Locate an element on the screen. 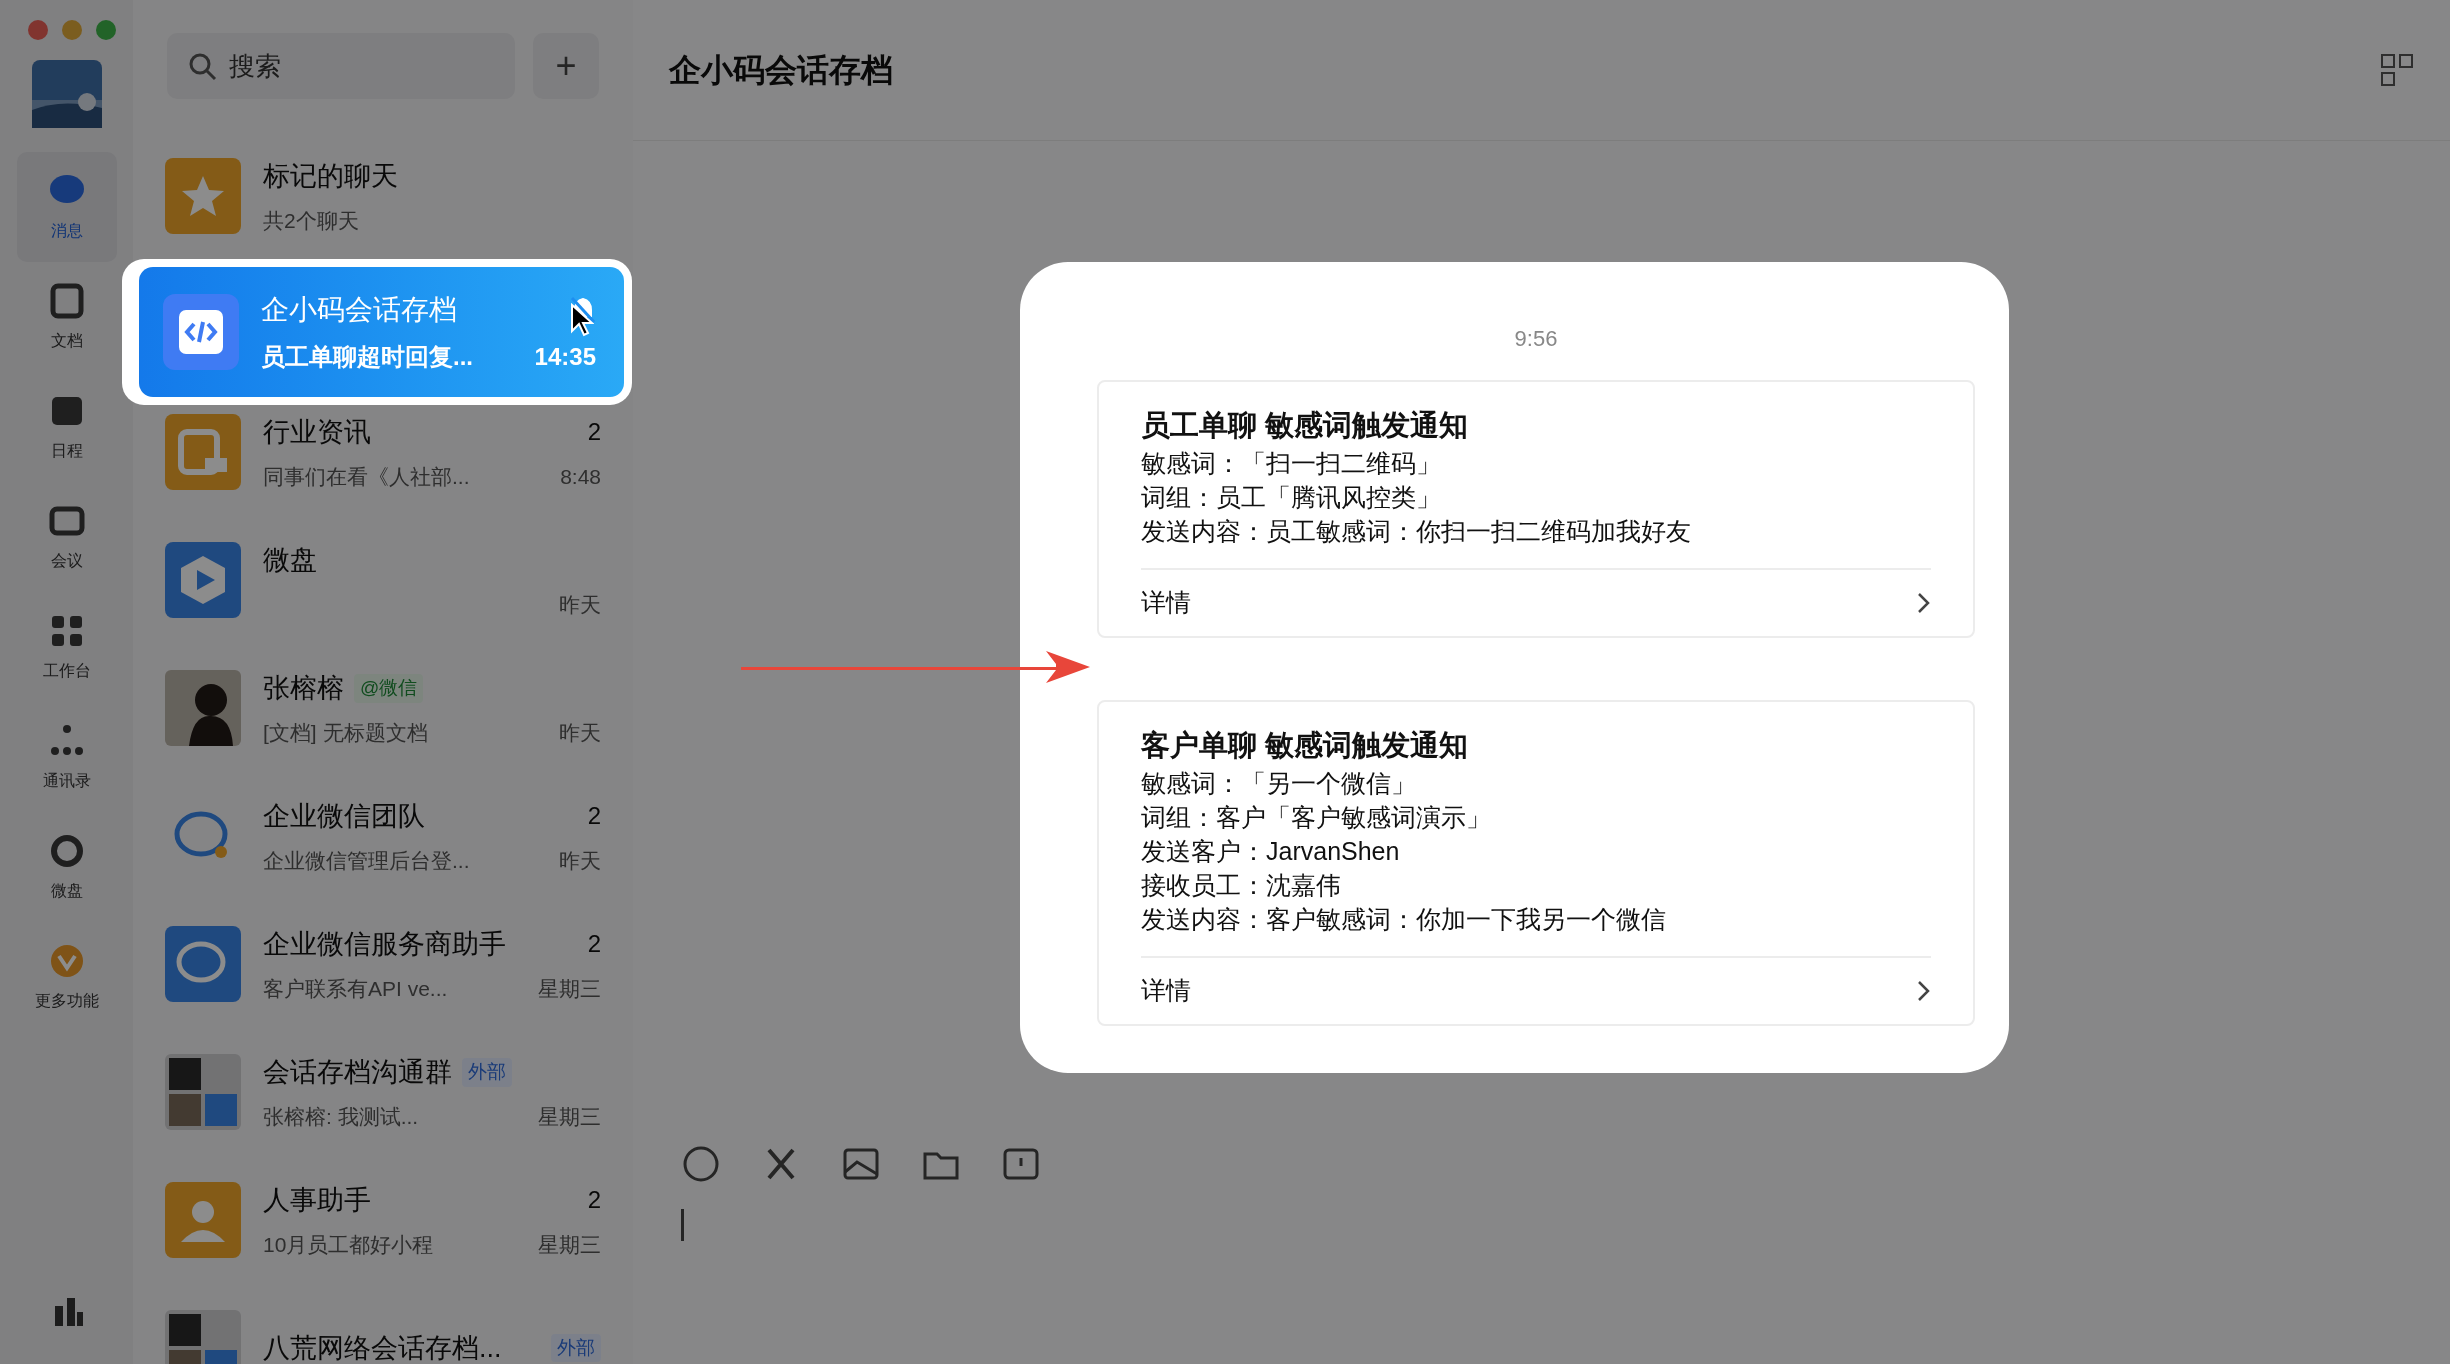  chat-title: 企业微信团队 is located at coordinates (344, 816).